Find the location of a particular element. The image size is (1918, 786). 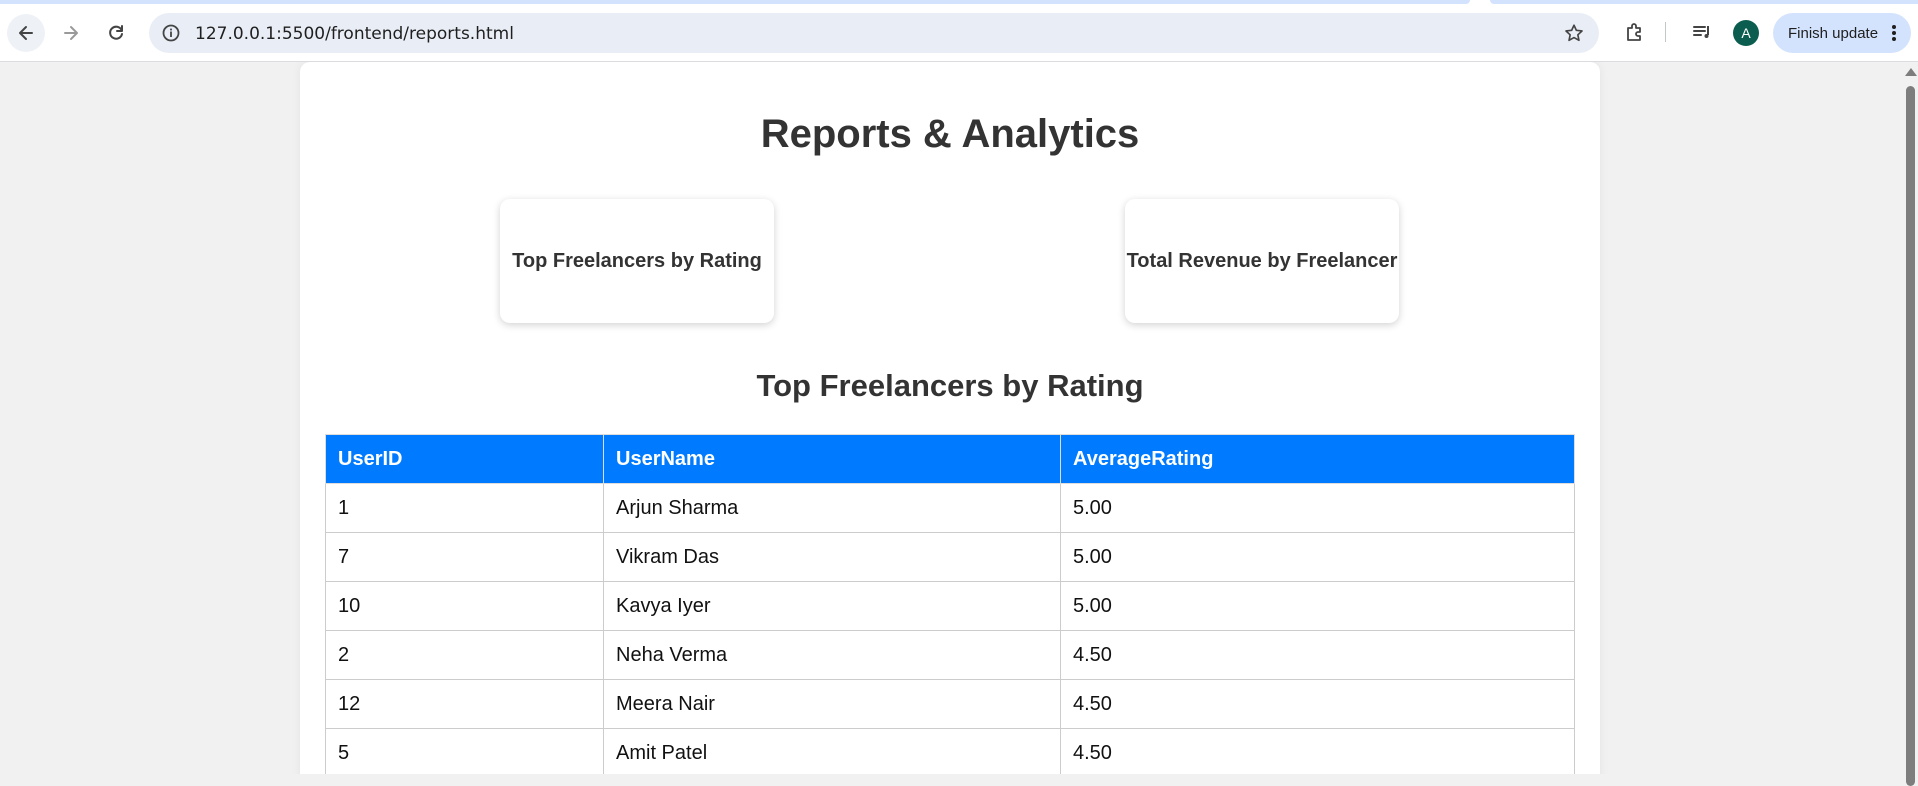

back-button is located at coordinates (26, 33).